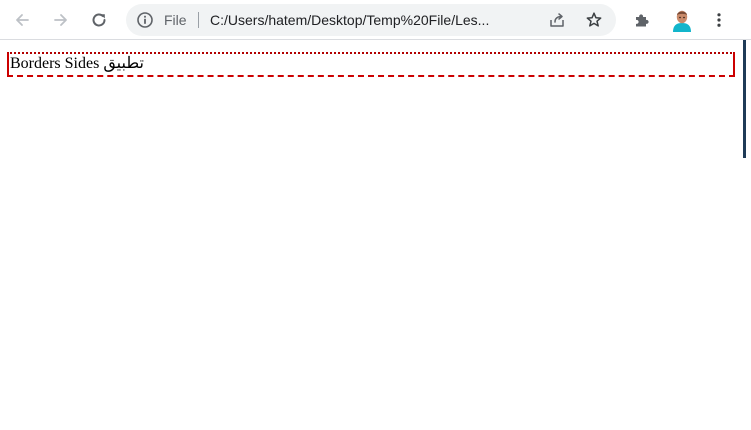 The width and height of the screenshot is (751, 430). What do you see at coordinates (175, 20) in the screenshot?
I see `url-scheme-label: File` at bounding box center [175, 20].